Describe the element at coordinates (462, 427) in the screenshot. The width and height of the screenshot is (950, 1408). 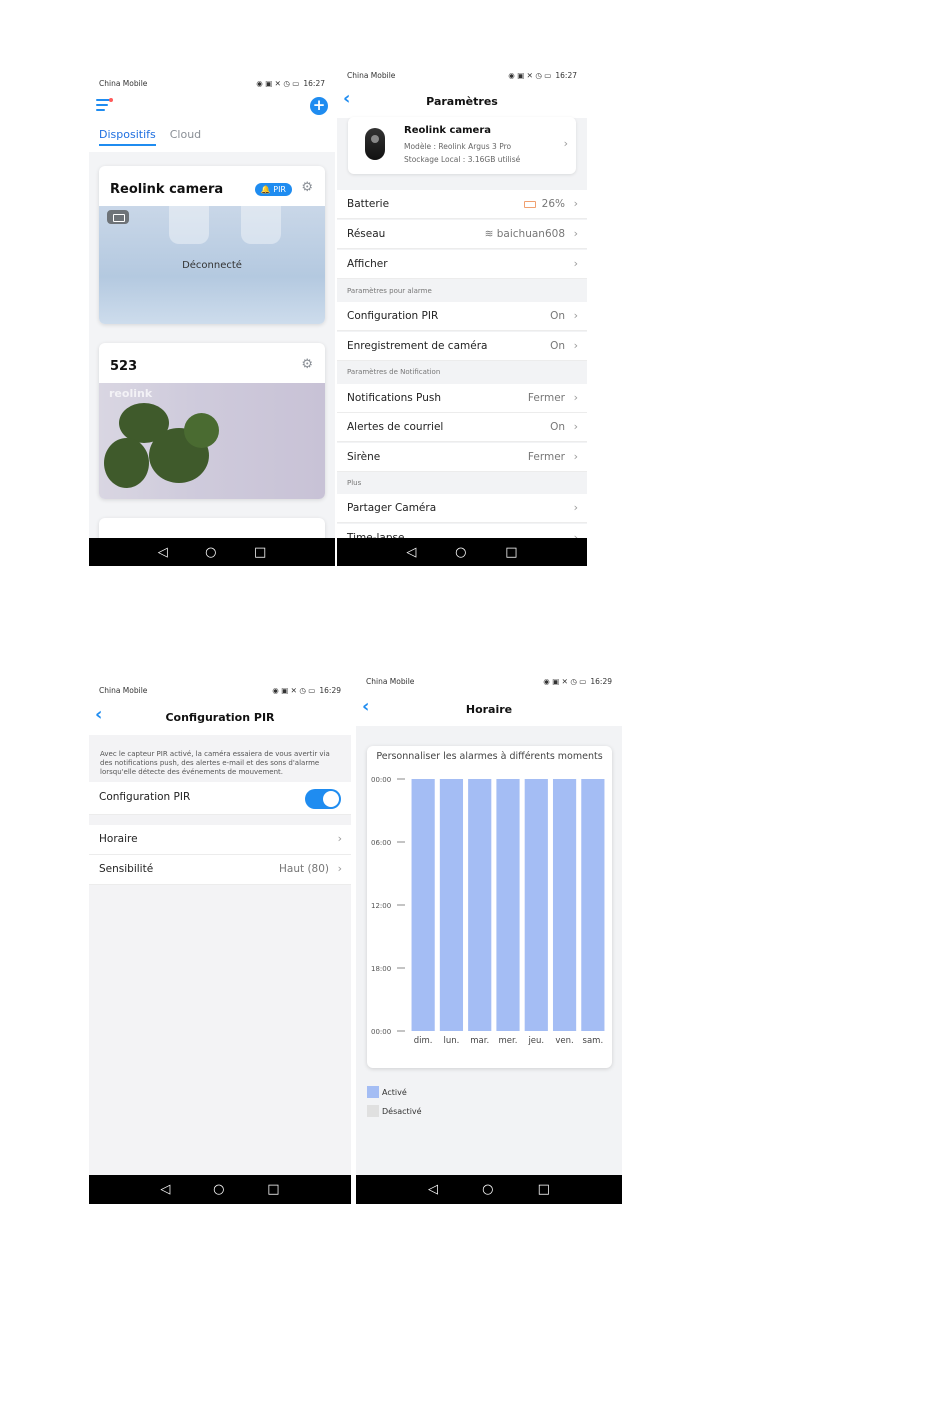
I see `row-email-alerts: Alertes de courriel On ›` at that location.